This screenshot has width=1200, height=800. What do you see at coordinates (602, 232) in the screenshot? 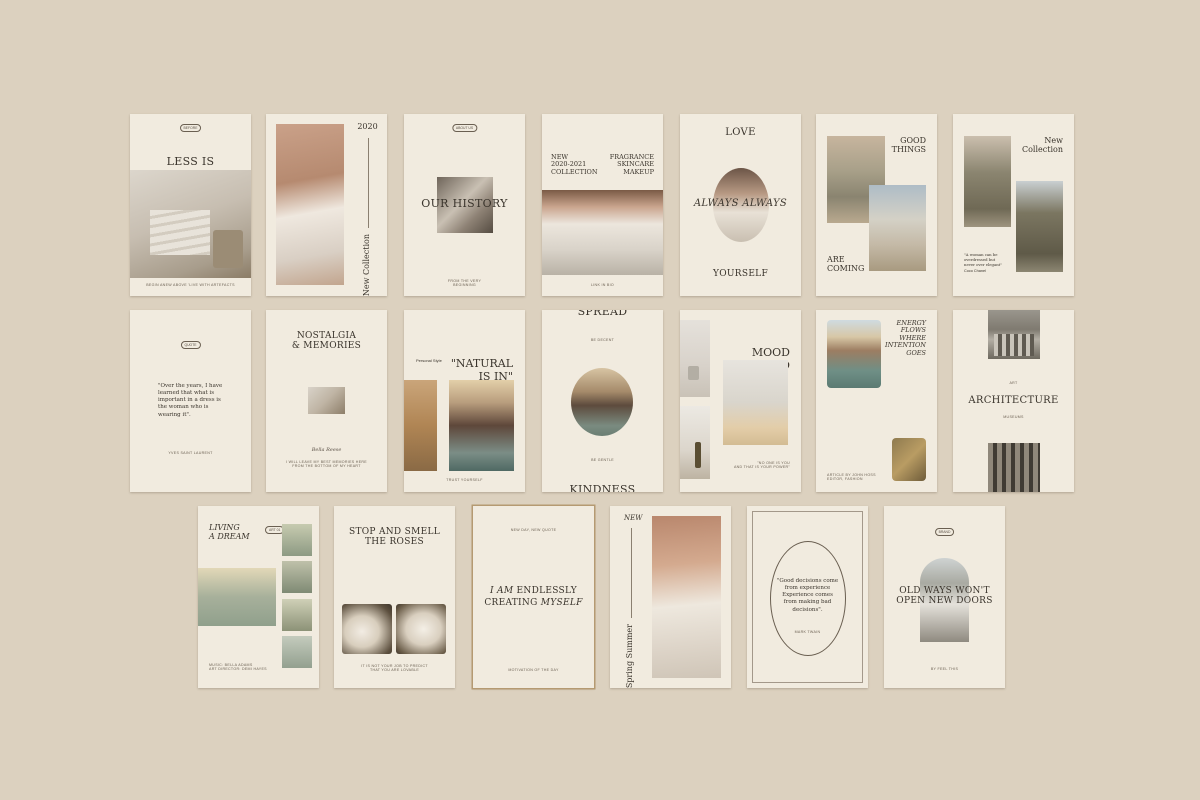
I see `dress-photo` at bounding box center [602, 232].